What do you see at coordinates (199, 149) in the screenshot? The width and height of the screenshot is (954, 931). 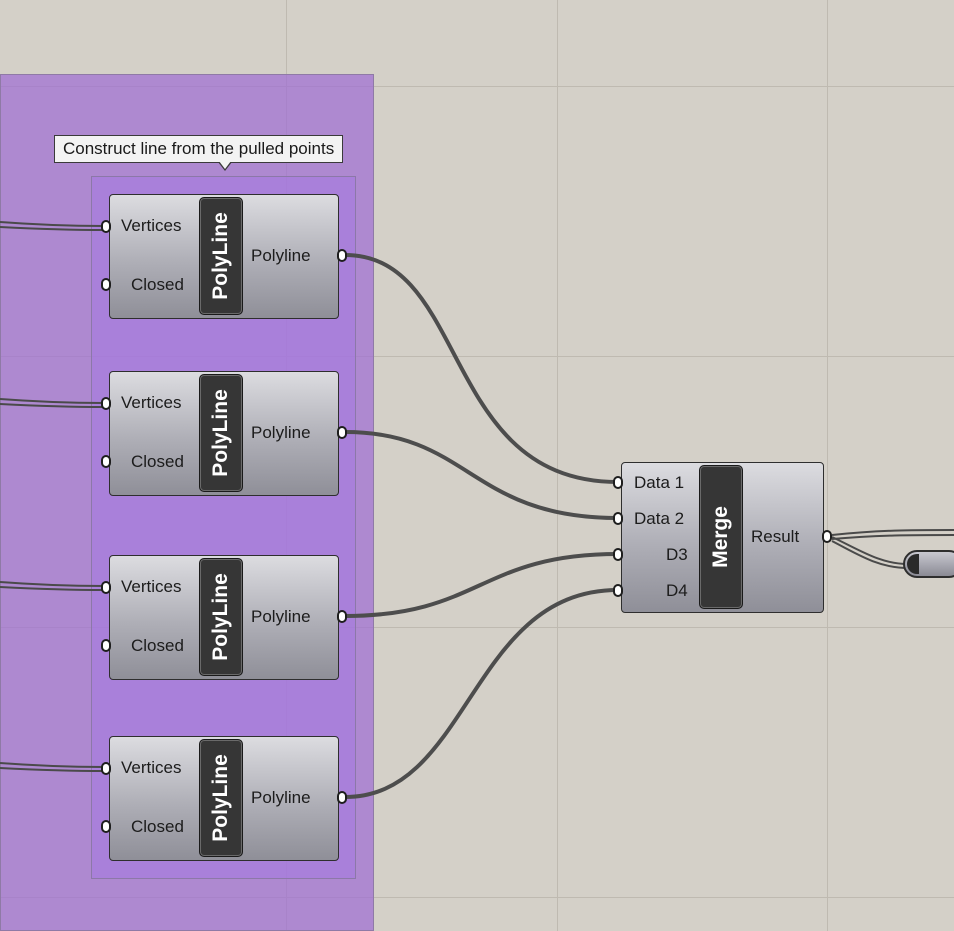 I see `tooltip: Construct line from the pulled points` at bounding box center [199, 149].